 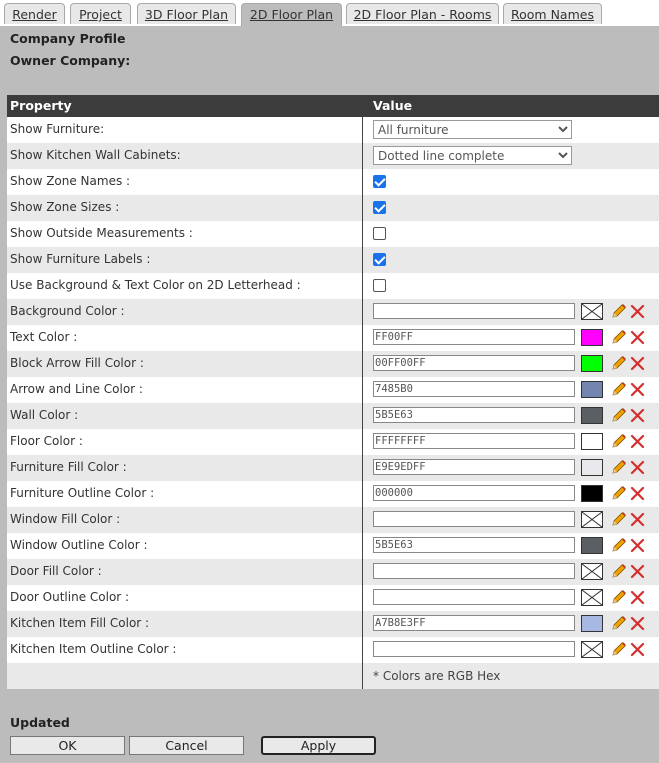 What do you see at coordinates (70, 60) in the screenshot?
I see `owner-company-label: Owner Company:` at bounding box center [70, 60].